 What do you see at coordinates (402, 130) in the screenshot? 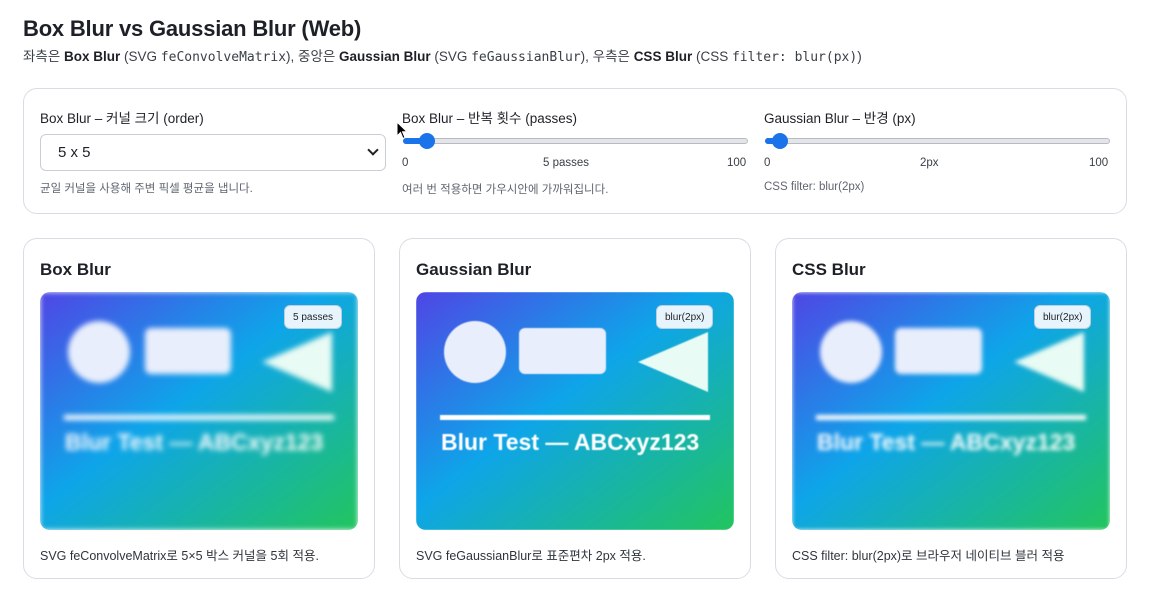
I see `mouse-pointer-icon` at bounding box center [402, 130].